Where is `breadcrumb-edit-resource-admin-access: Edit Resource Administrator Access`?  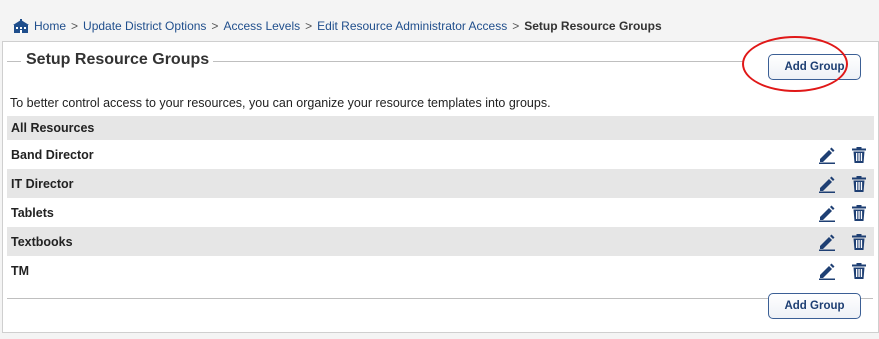 breadcrumb-edit-resource-admin-access: Edit Resource Administrator Access is located at coordinates (412, 26).